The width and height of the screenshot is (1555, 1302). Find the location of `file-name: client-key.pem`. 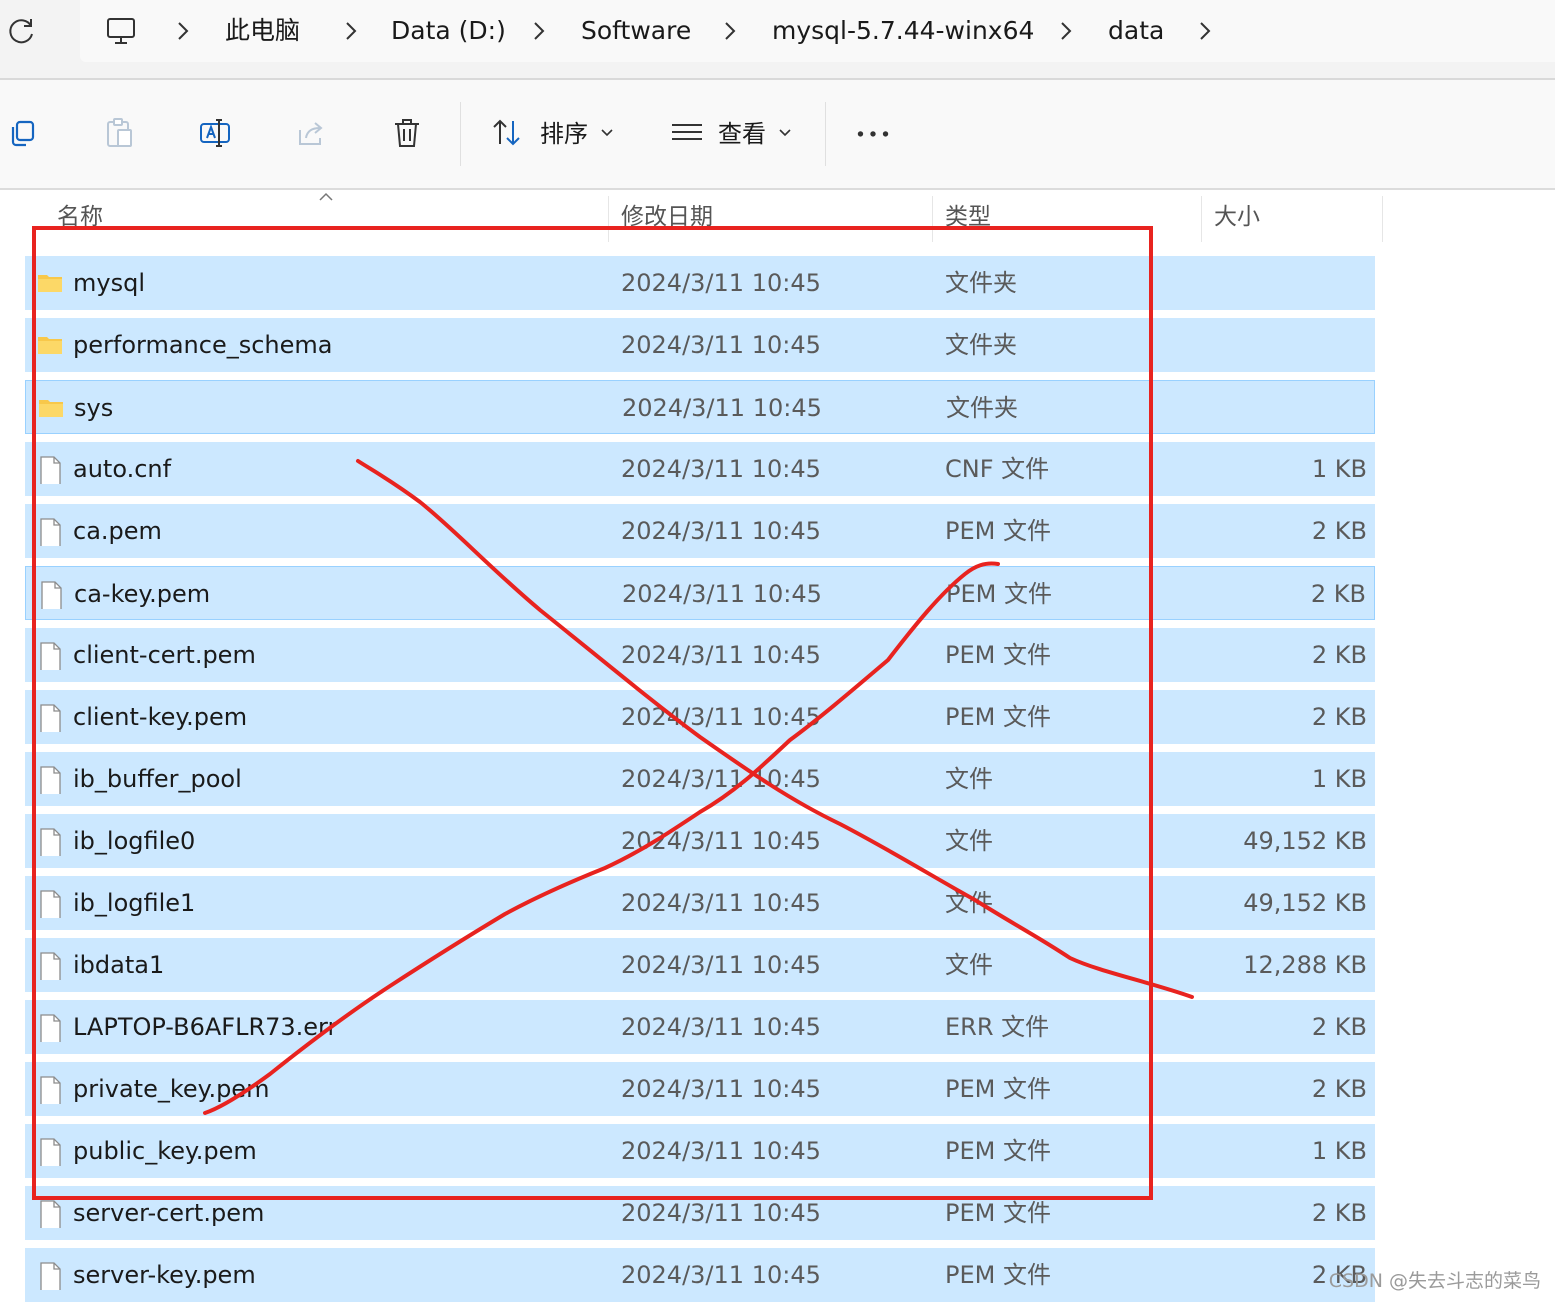

file-name: client-key.pem is located at coordinates (160, 717).